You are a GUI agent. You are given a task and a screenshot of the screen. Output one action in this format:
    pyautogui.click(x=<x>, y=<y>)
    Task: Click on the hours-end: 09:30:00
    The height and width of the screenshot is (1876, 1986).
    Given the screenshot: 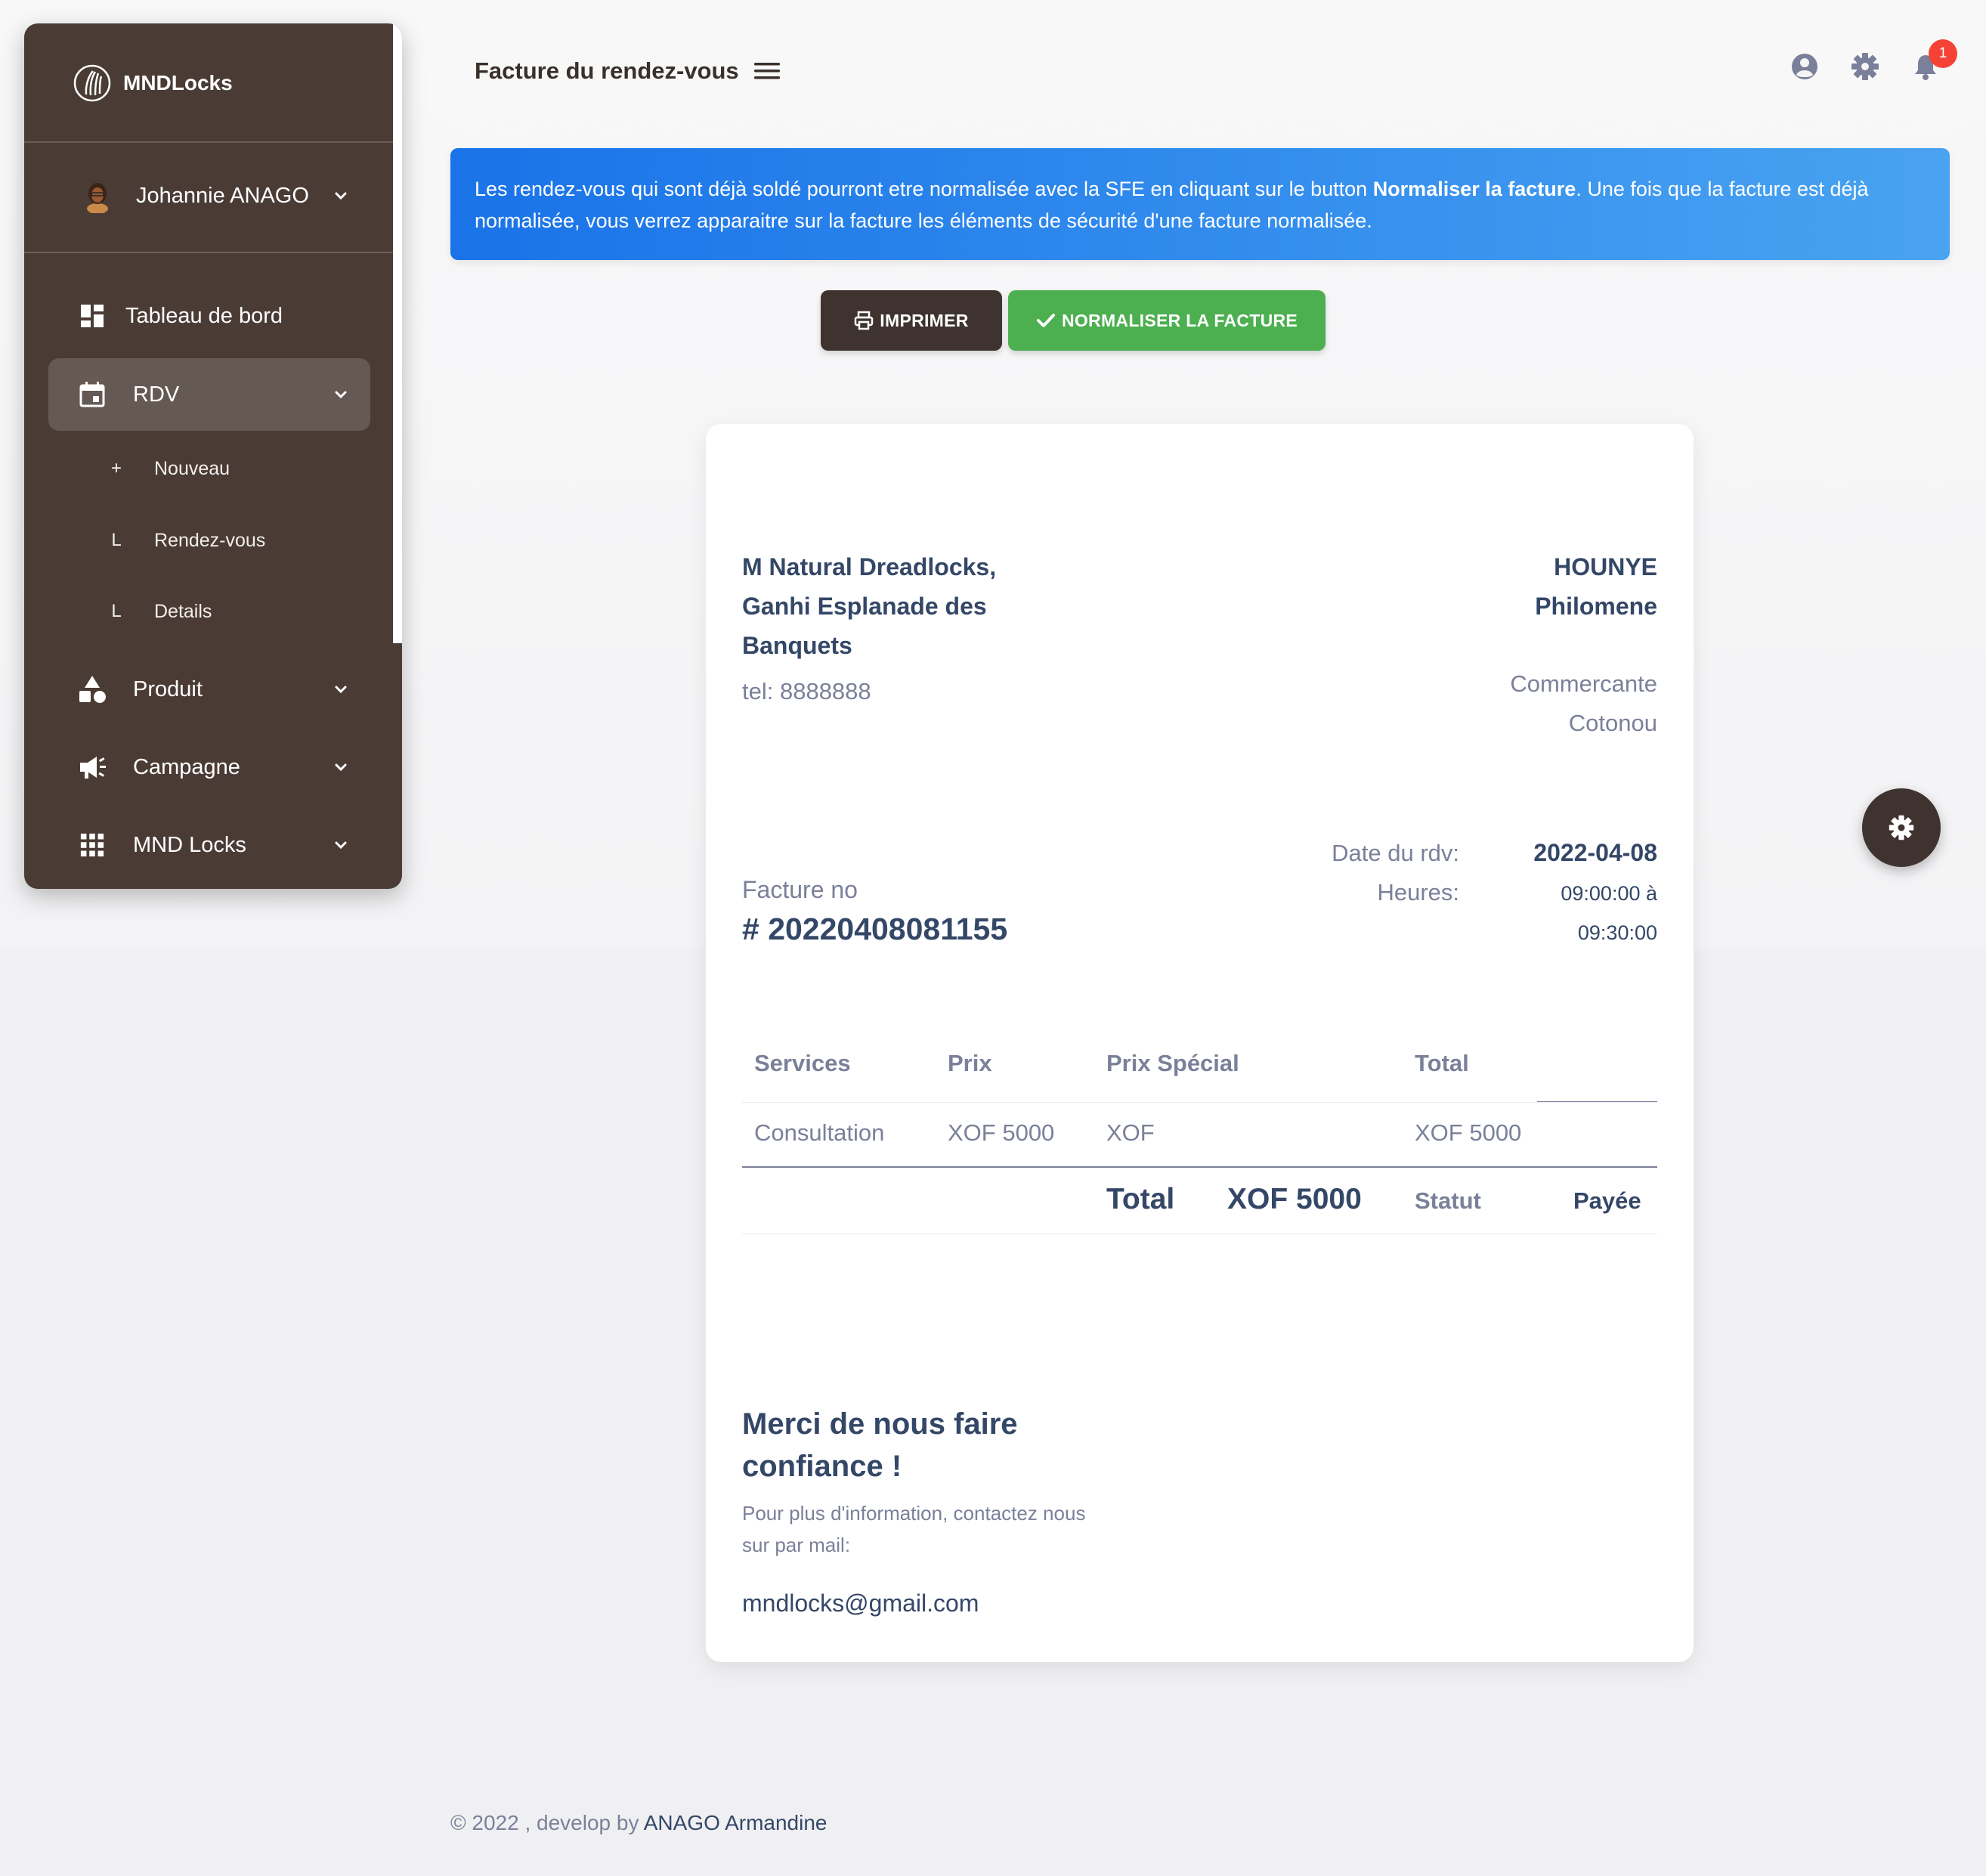 What is the action you would take?
    pyautogui.click(x=1617, y=933)
    